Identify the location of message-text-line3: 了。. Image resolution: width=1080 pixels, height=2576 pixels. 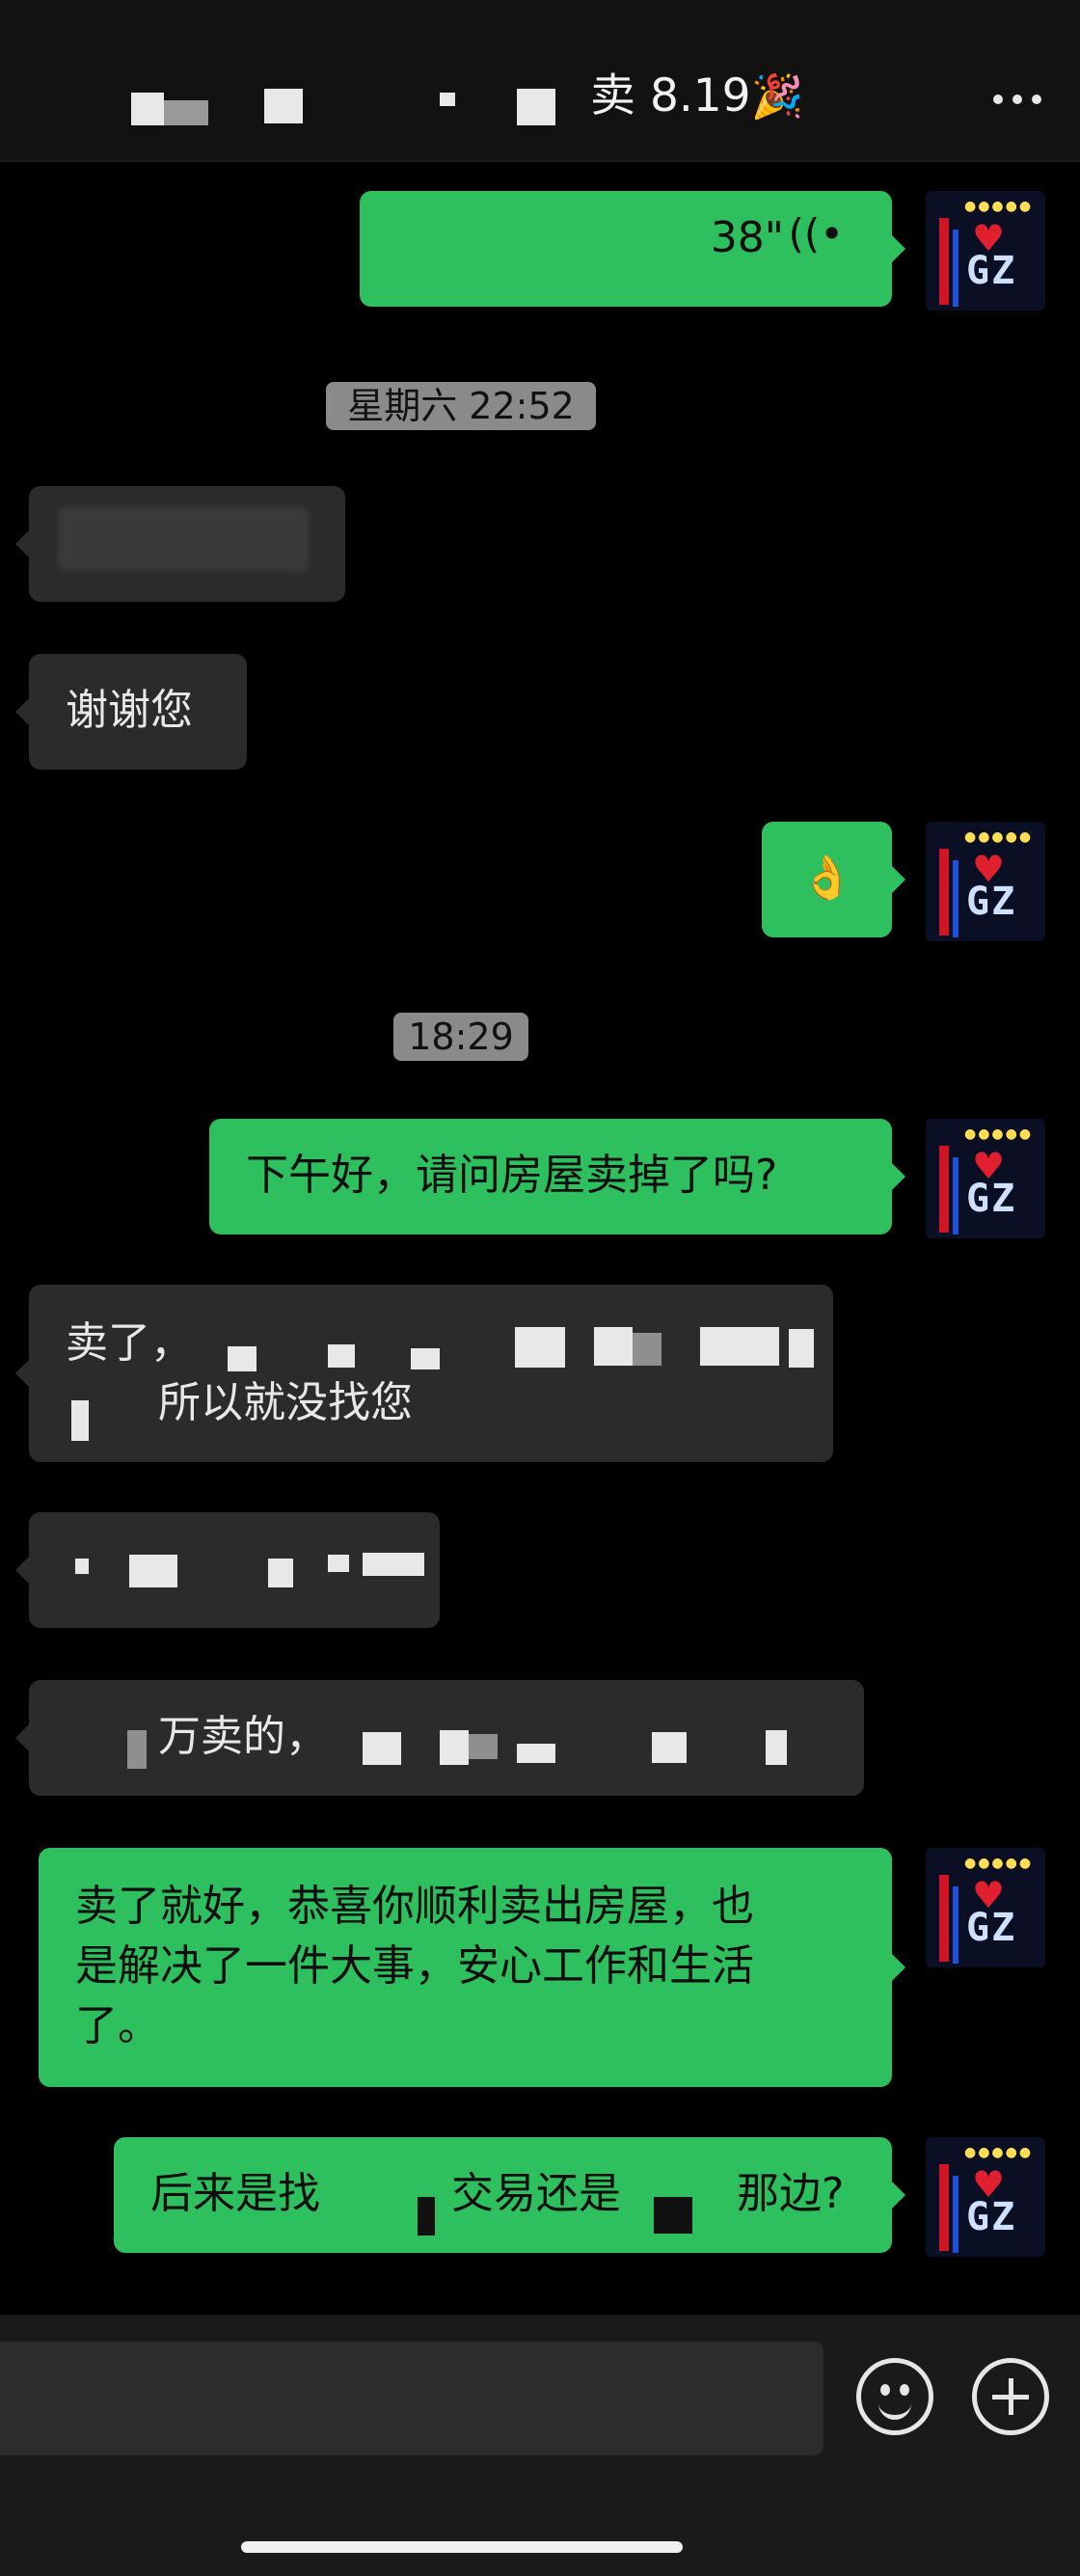
(117, 2025).